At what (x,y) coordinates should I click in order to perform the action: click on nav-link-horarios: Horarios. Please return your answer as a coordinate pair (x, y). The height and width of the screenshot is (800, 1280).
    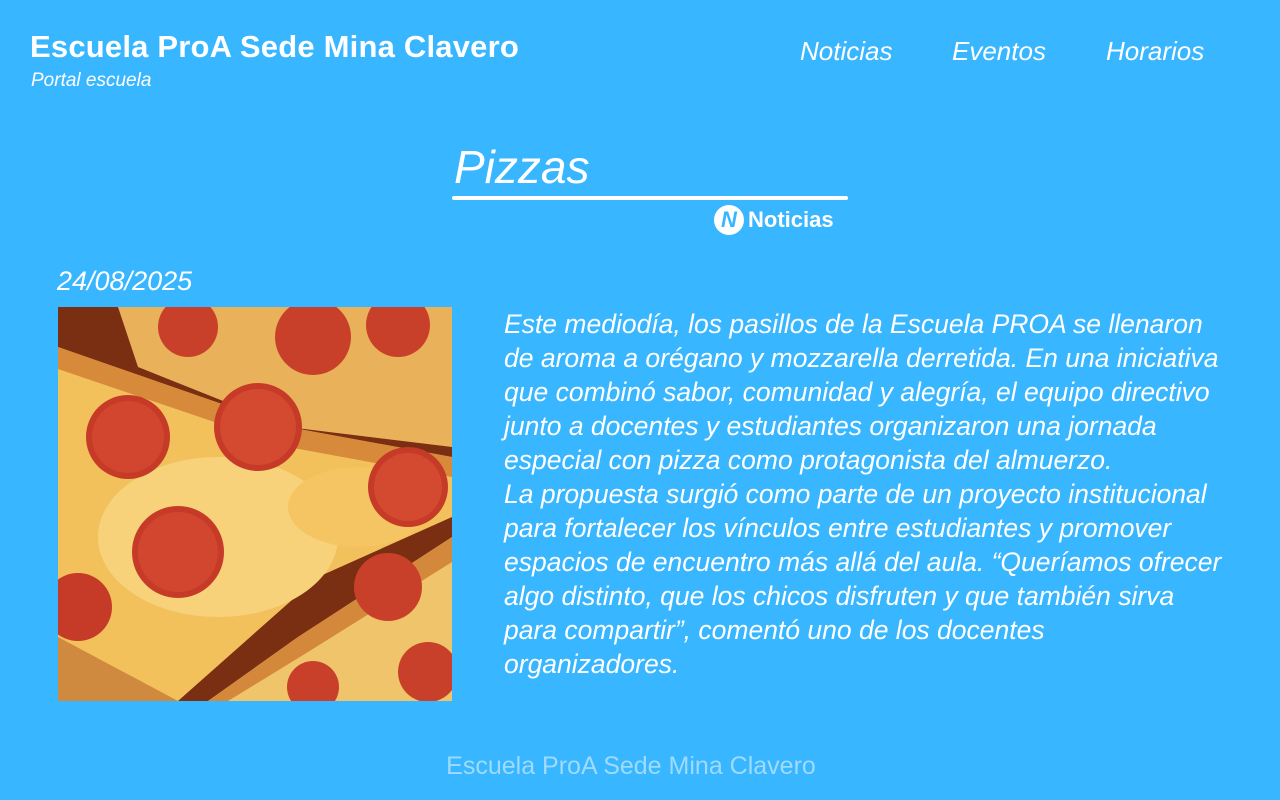
    Looking at the image, I should click on (1155, 51).